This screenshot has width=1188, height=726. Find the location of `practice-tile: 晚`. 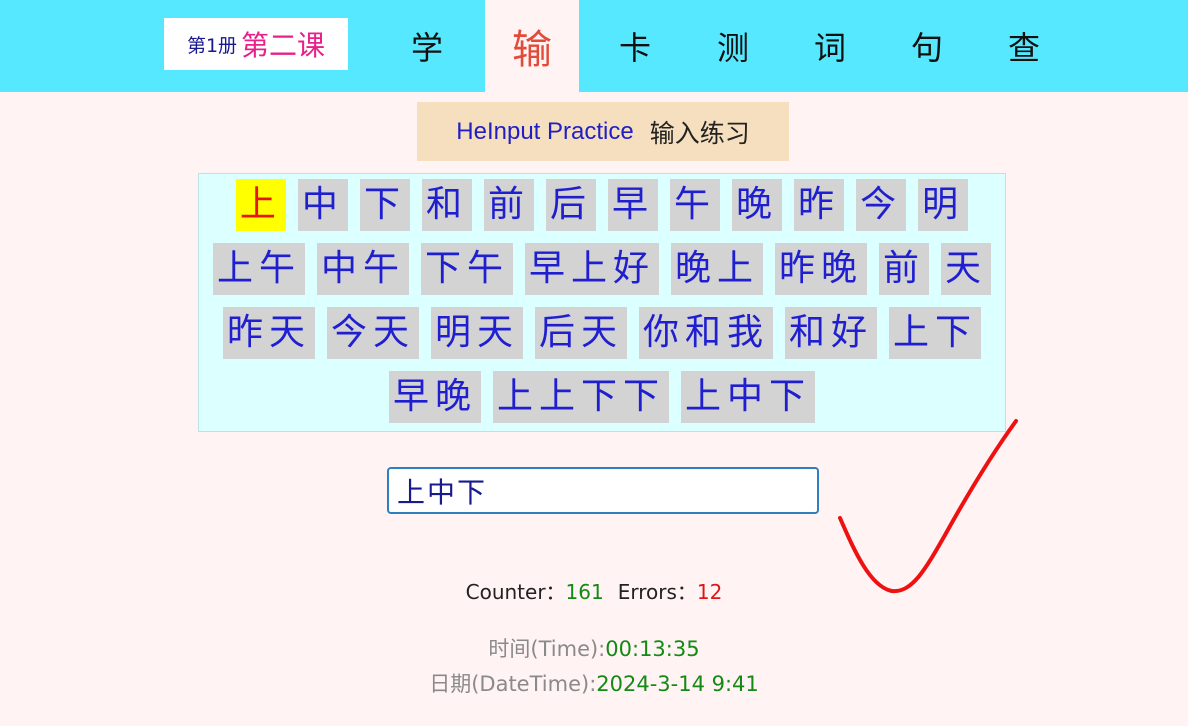

practice-tile: 晚 is located at coordinates (757, 205).